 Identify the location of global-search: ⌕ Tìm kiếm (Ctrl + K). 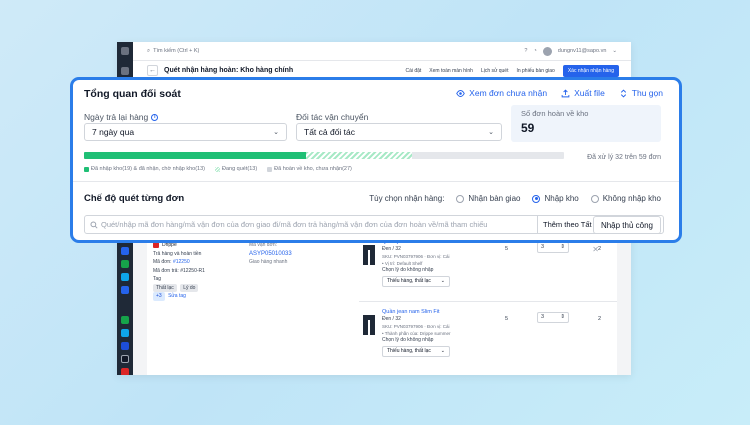
(173, 51).